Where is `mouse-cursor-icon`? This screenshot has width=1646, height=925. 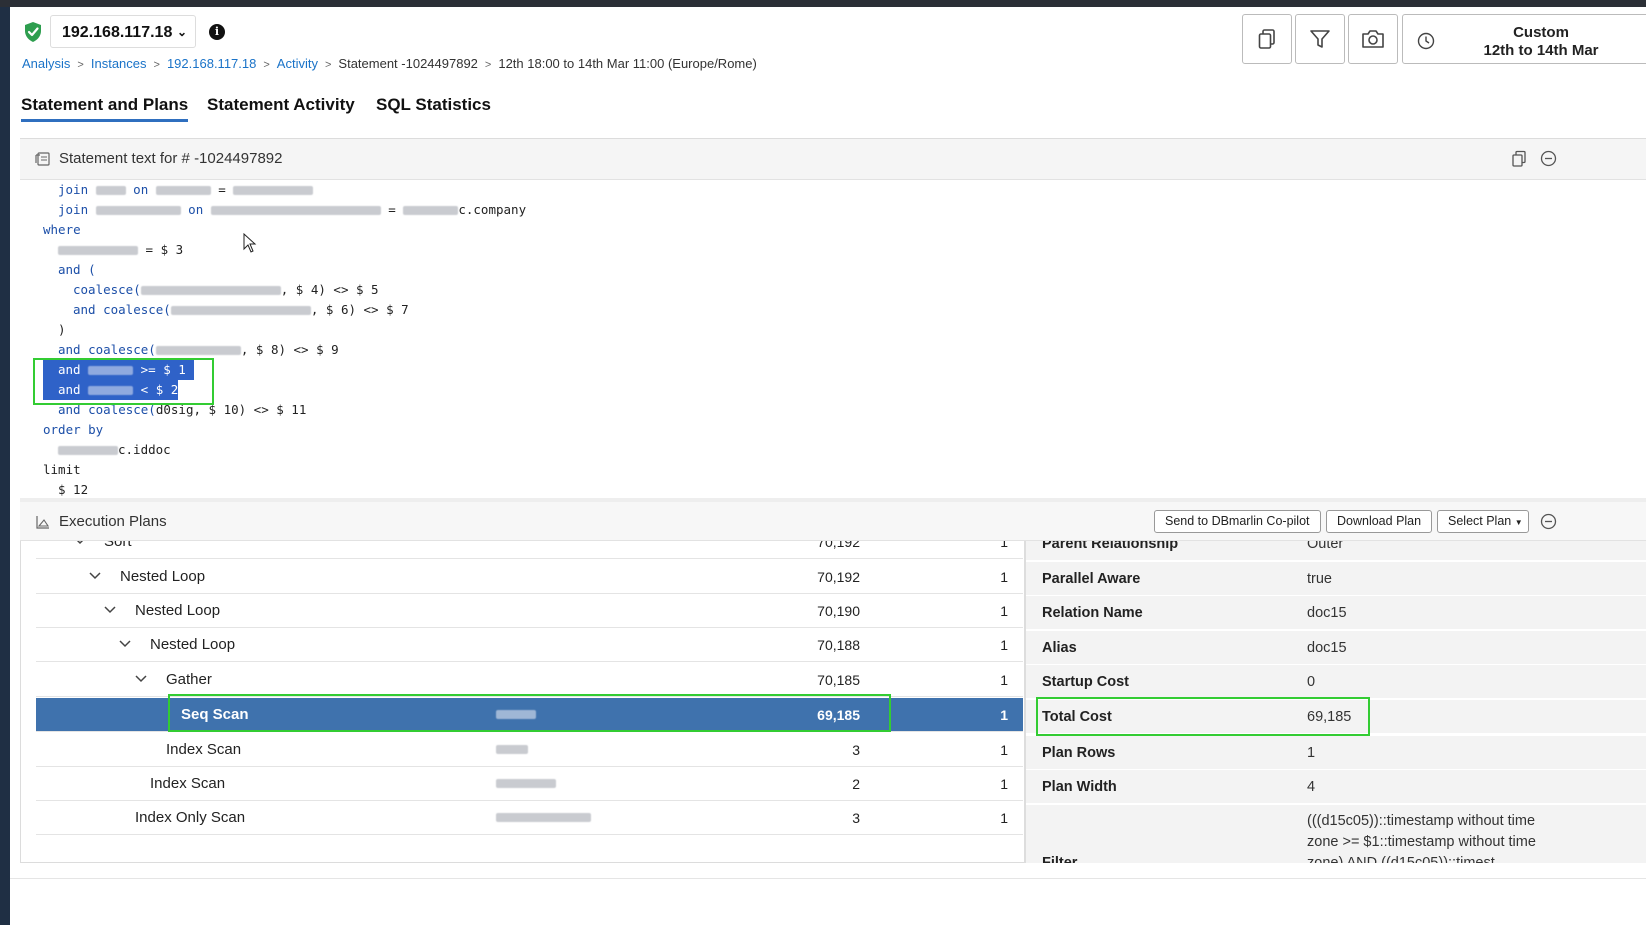
mouse-cursor-icon is located at coordinates (250, 243).